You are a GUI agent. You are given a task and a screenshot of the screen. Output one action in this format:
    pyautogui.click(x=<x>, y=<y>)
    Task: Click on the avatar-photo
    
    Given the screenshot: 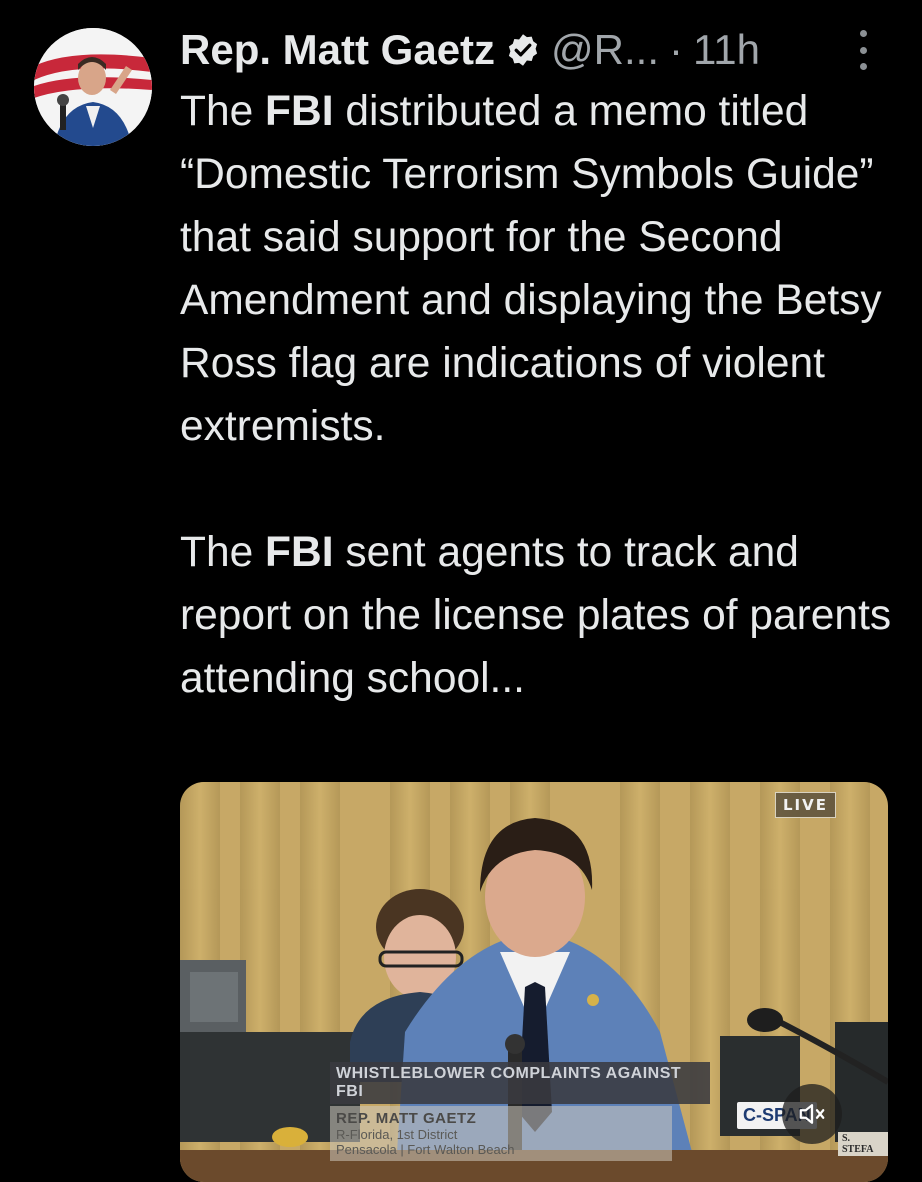 What is the action you would take?
    pyautogui.click(x=93, y=87)
    